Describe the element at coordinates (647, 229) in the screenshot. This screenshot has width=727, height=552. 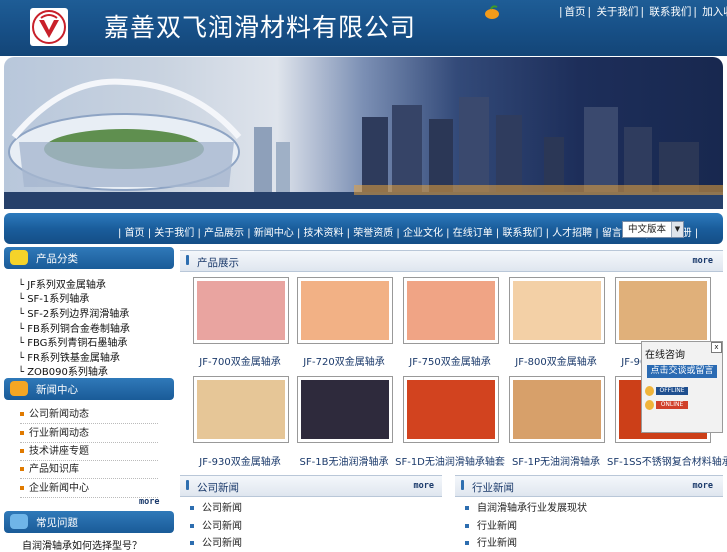
I see `language-selected: 中文版本` at that location.